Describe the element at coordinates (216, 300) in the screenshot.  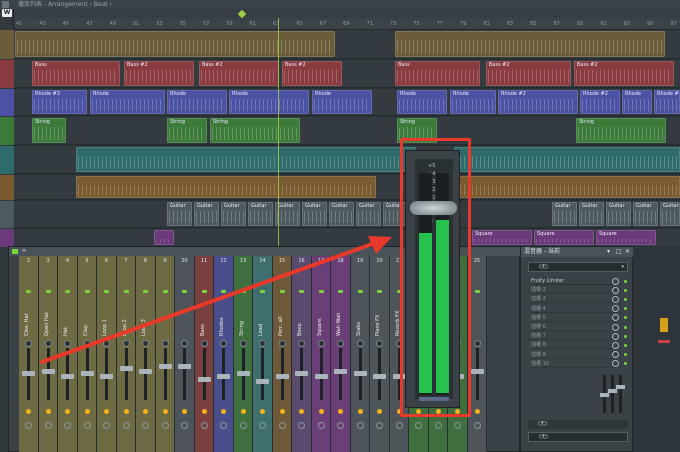
I see `annotation-arrow` at that location.